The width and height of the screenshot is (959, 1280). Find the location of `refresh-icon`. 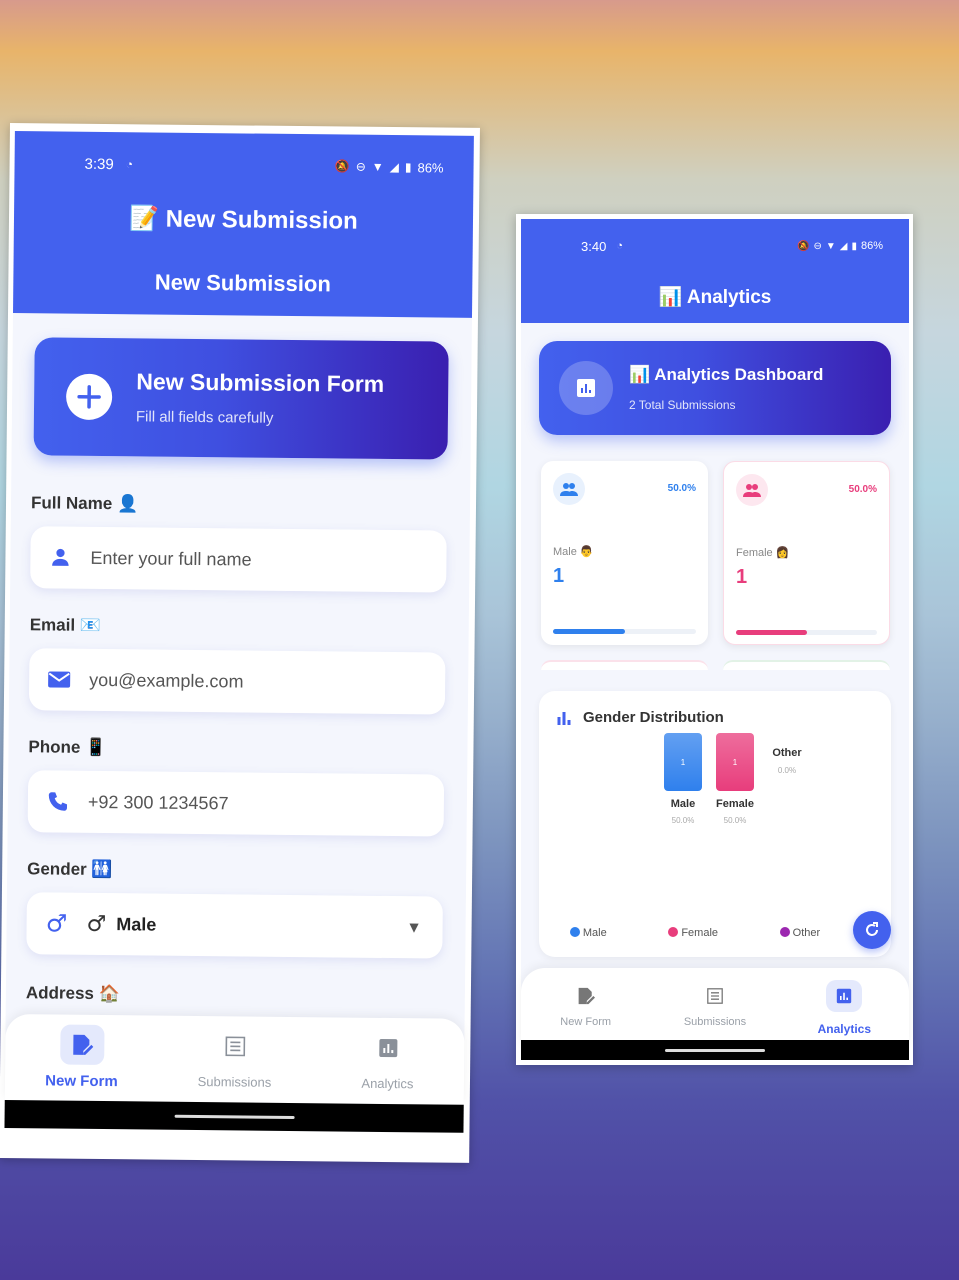

refresh-icon is located at coordinates (872, 929).